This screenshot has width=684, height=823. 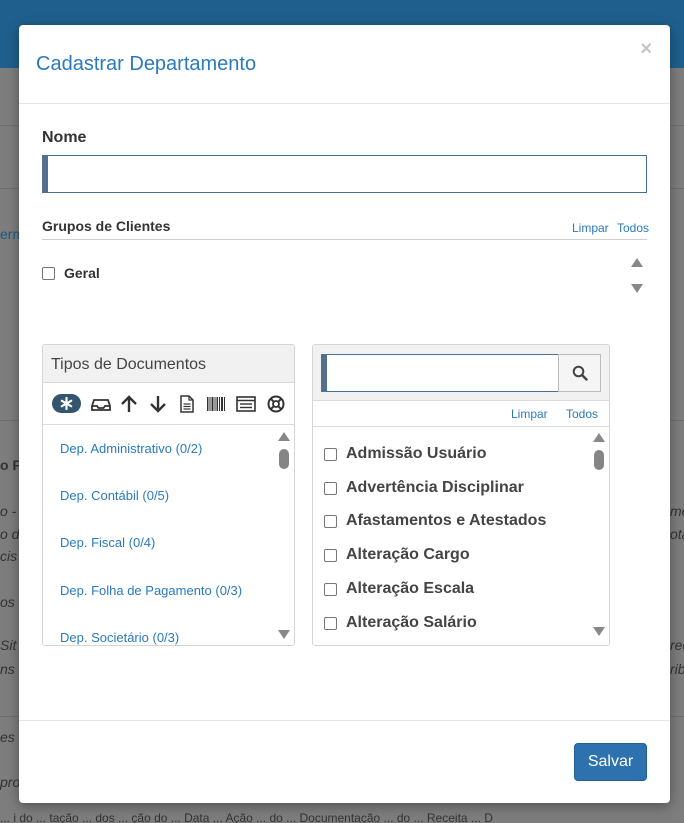 What do you see at coordinates (440, 373) in the screenshot?
I see `search-input` at bounding box center [440, 373].